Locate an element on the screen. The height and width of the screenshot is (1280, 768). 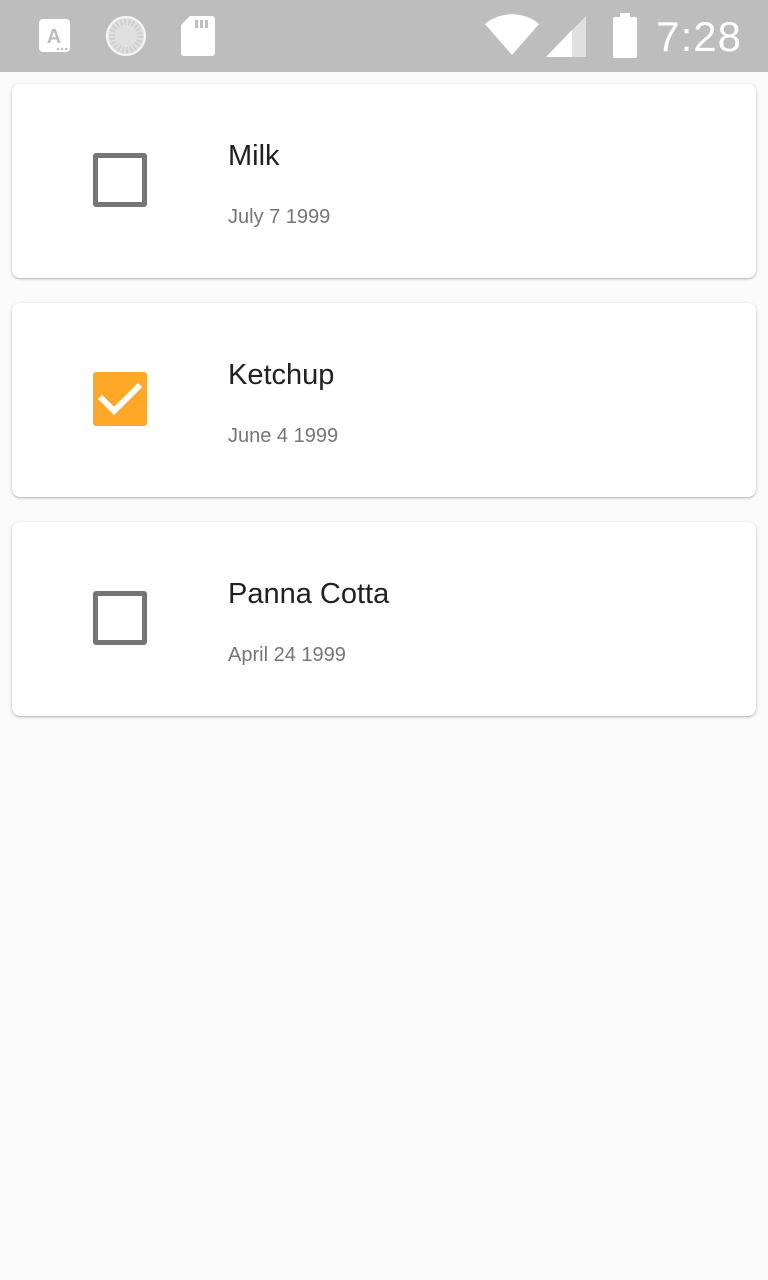
status-bar: A 7:28 is located at coordinates (384, 36).